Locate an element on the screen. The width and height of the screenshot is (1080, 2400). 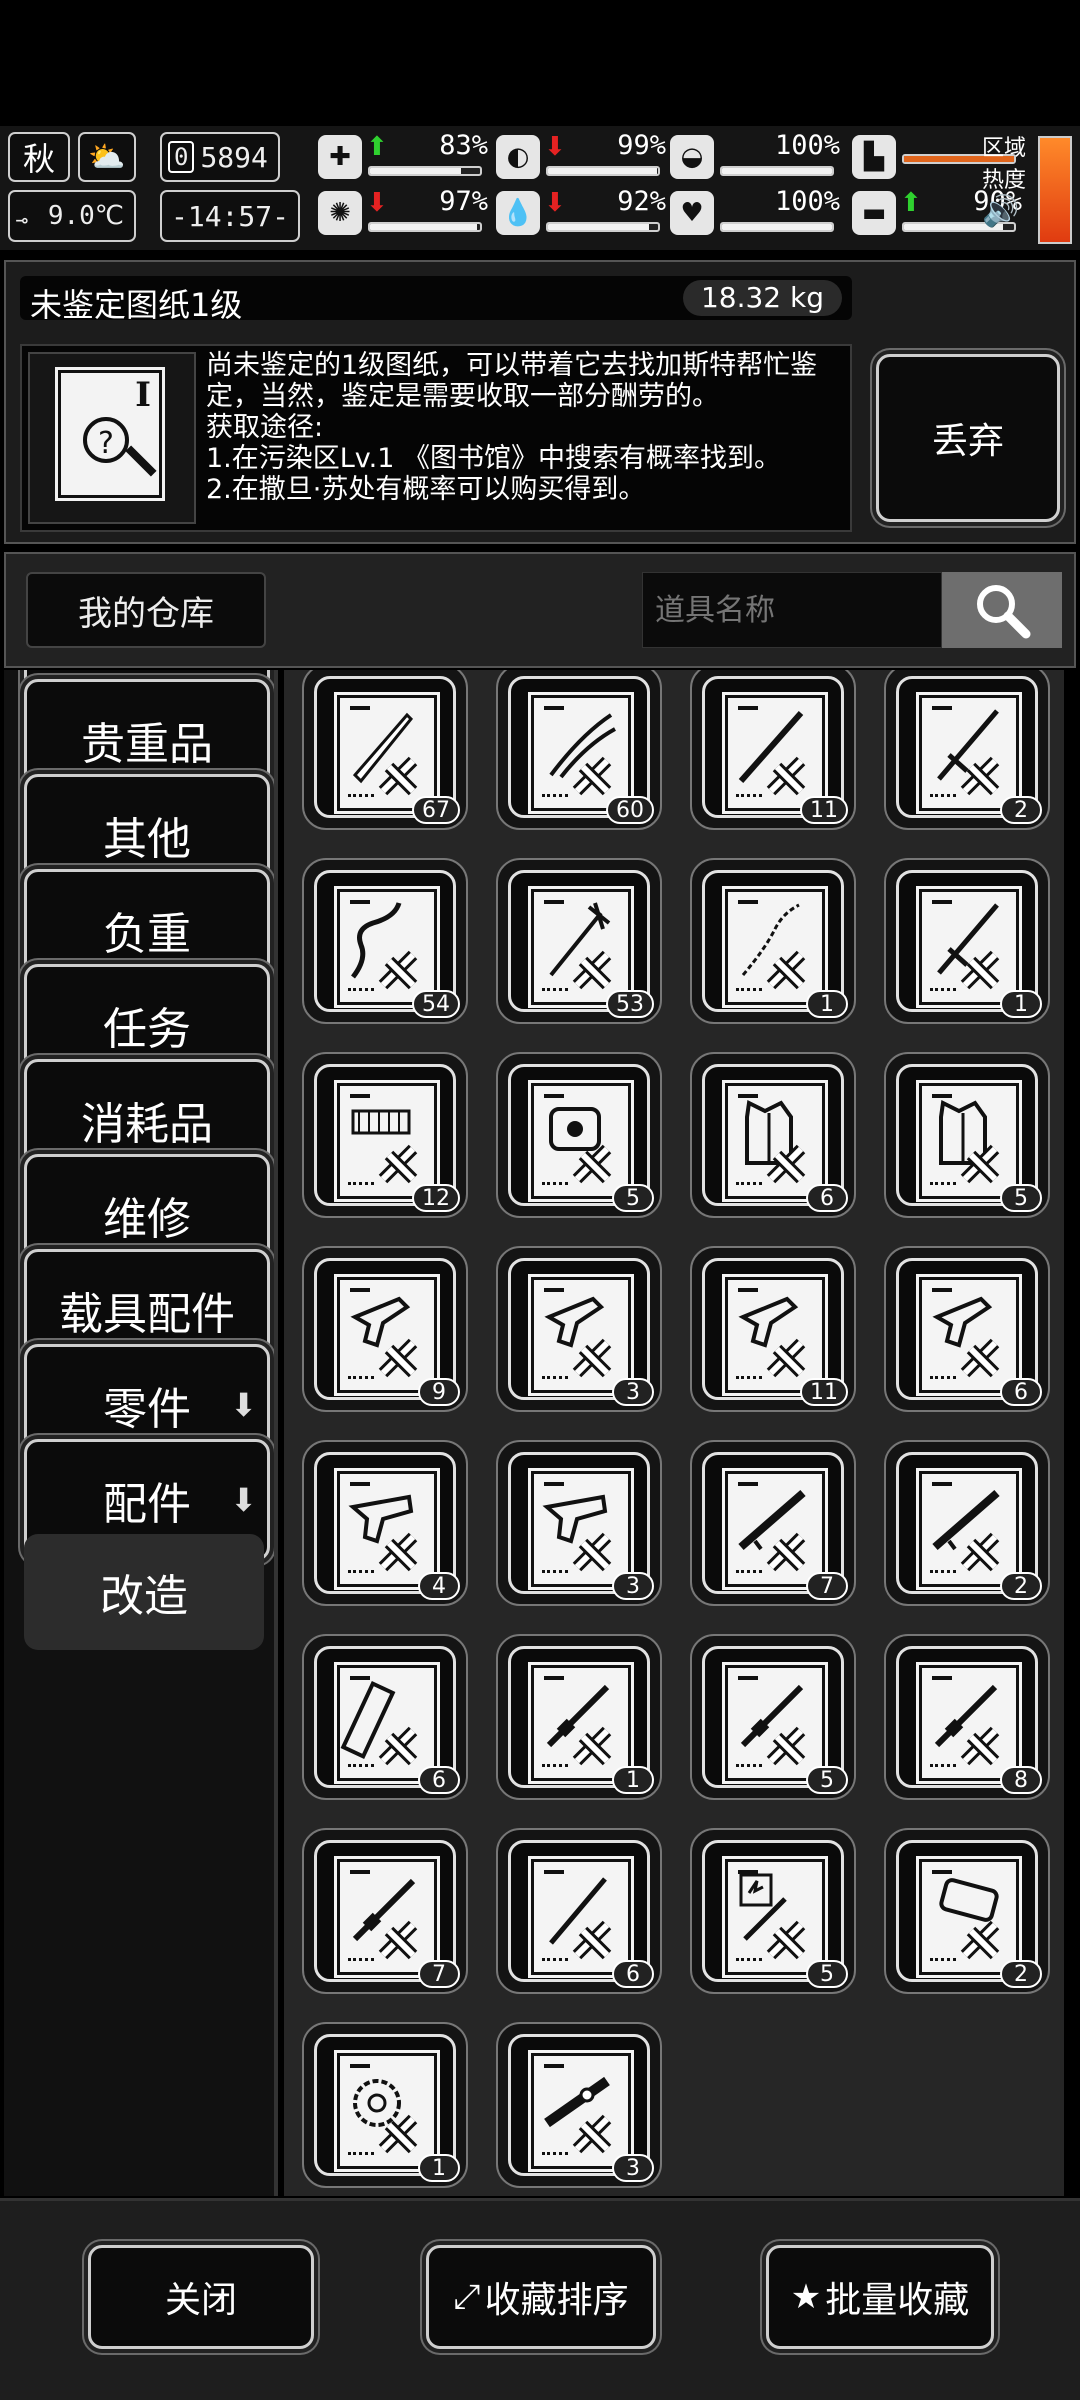
inventory-slot: 4 is located at coordinates (385, 1523).